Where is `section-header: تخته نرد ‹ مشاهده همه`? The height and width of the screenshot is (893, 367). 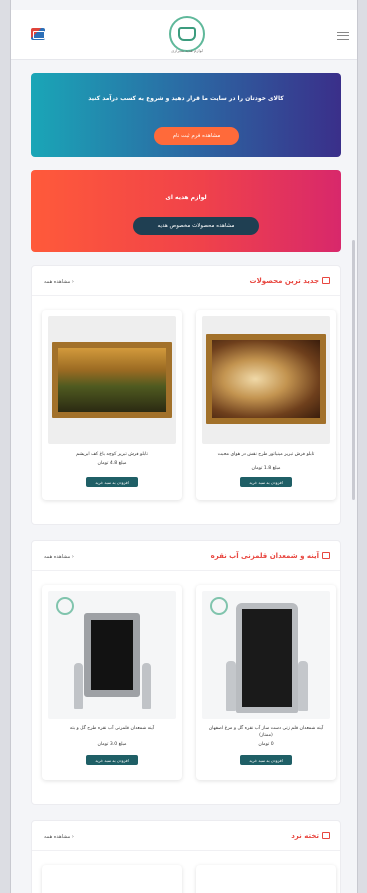
section-header: تخته نرد ‹ مشاهده همه is located at coordinates (186, 836).